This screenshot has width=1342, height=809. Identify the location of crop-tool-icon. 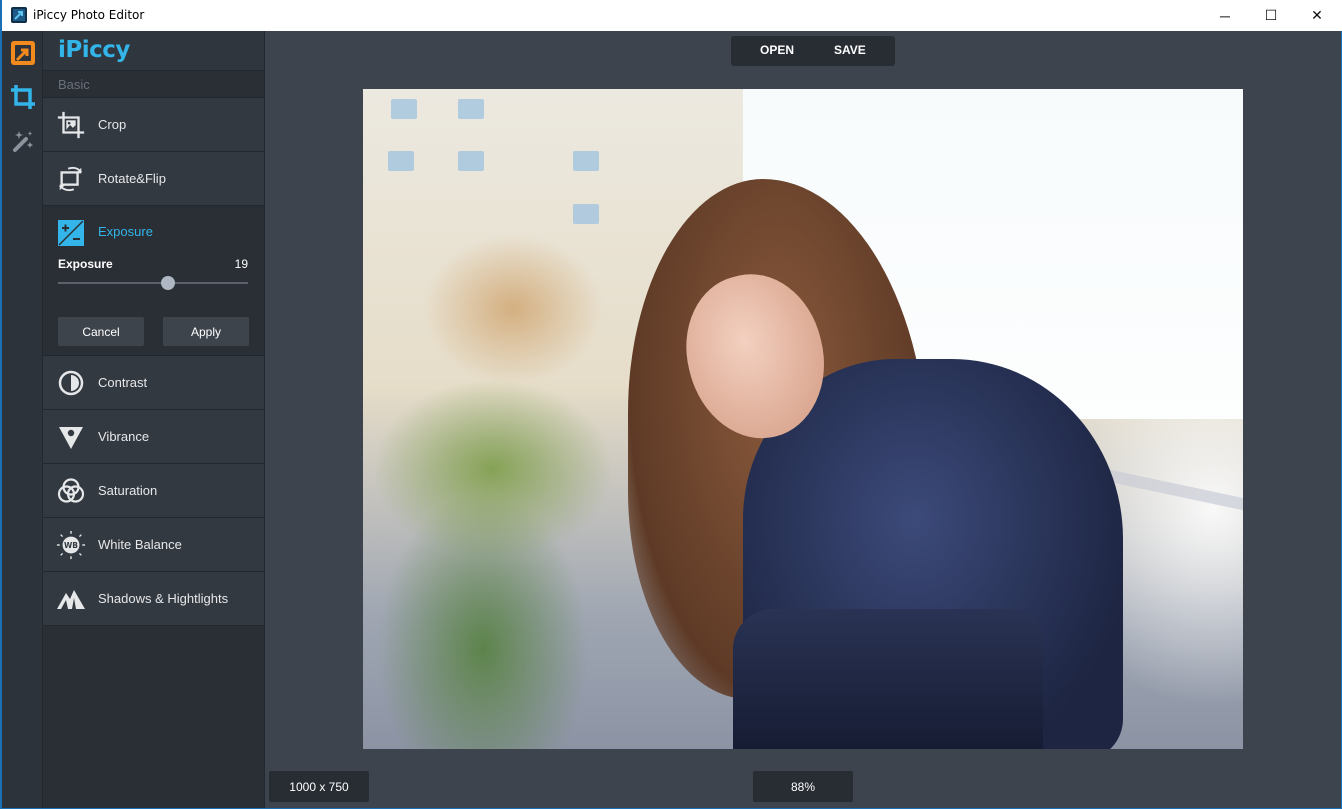
(22, 97).